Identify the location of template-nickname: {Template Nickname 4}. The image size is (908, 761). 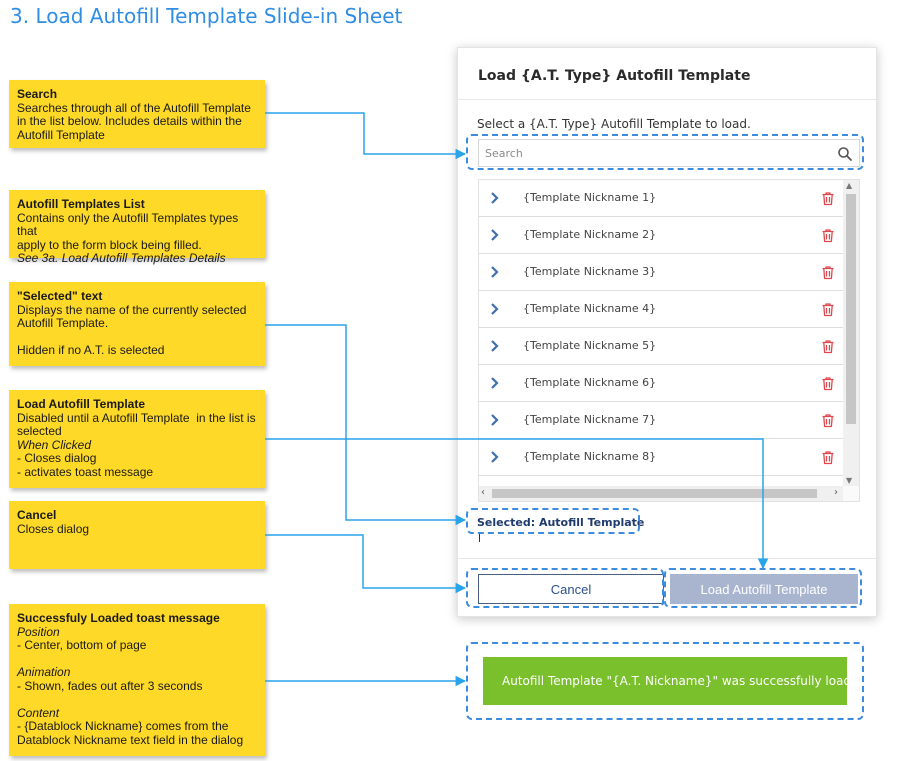
(590, 308).